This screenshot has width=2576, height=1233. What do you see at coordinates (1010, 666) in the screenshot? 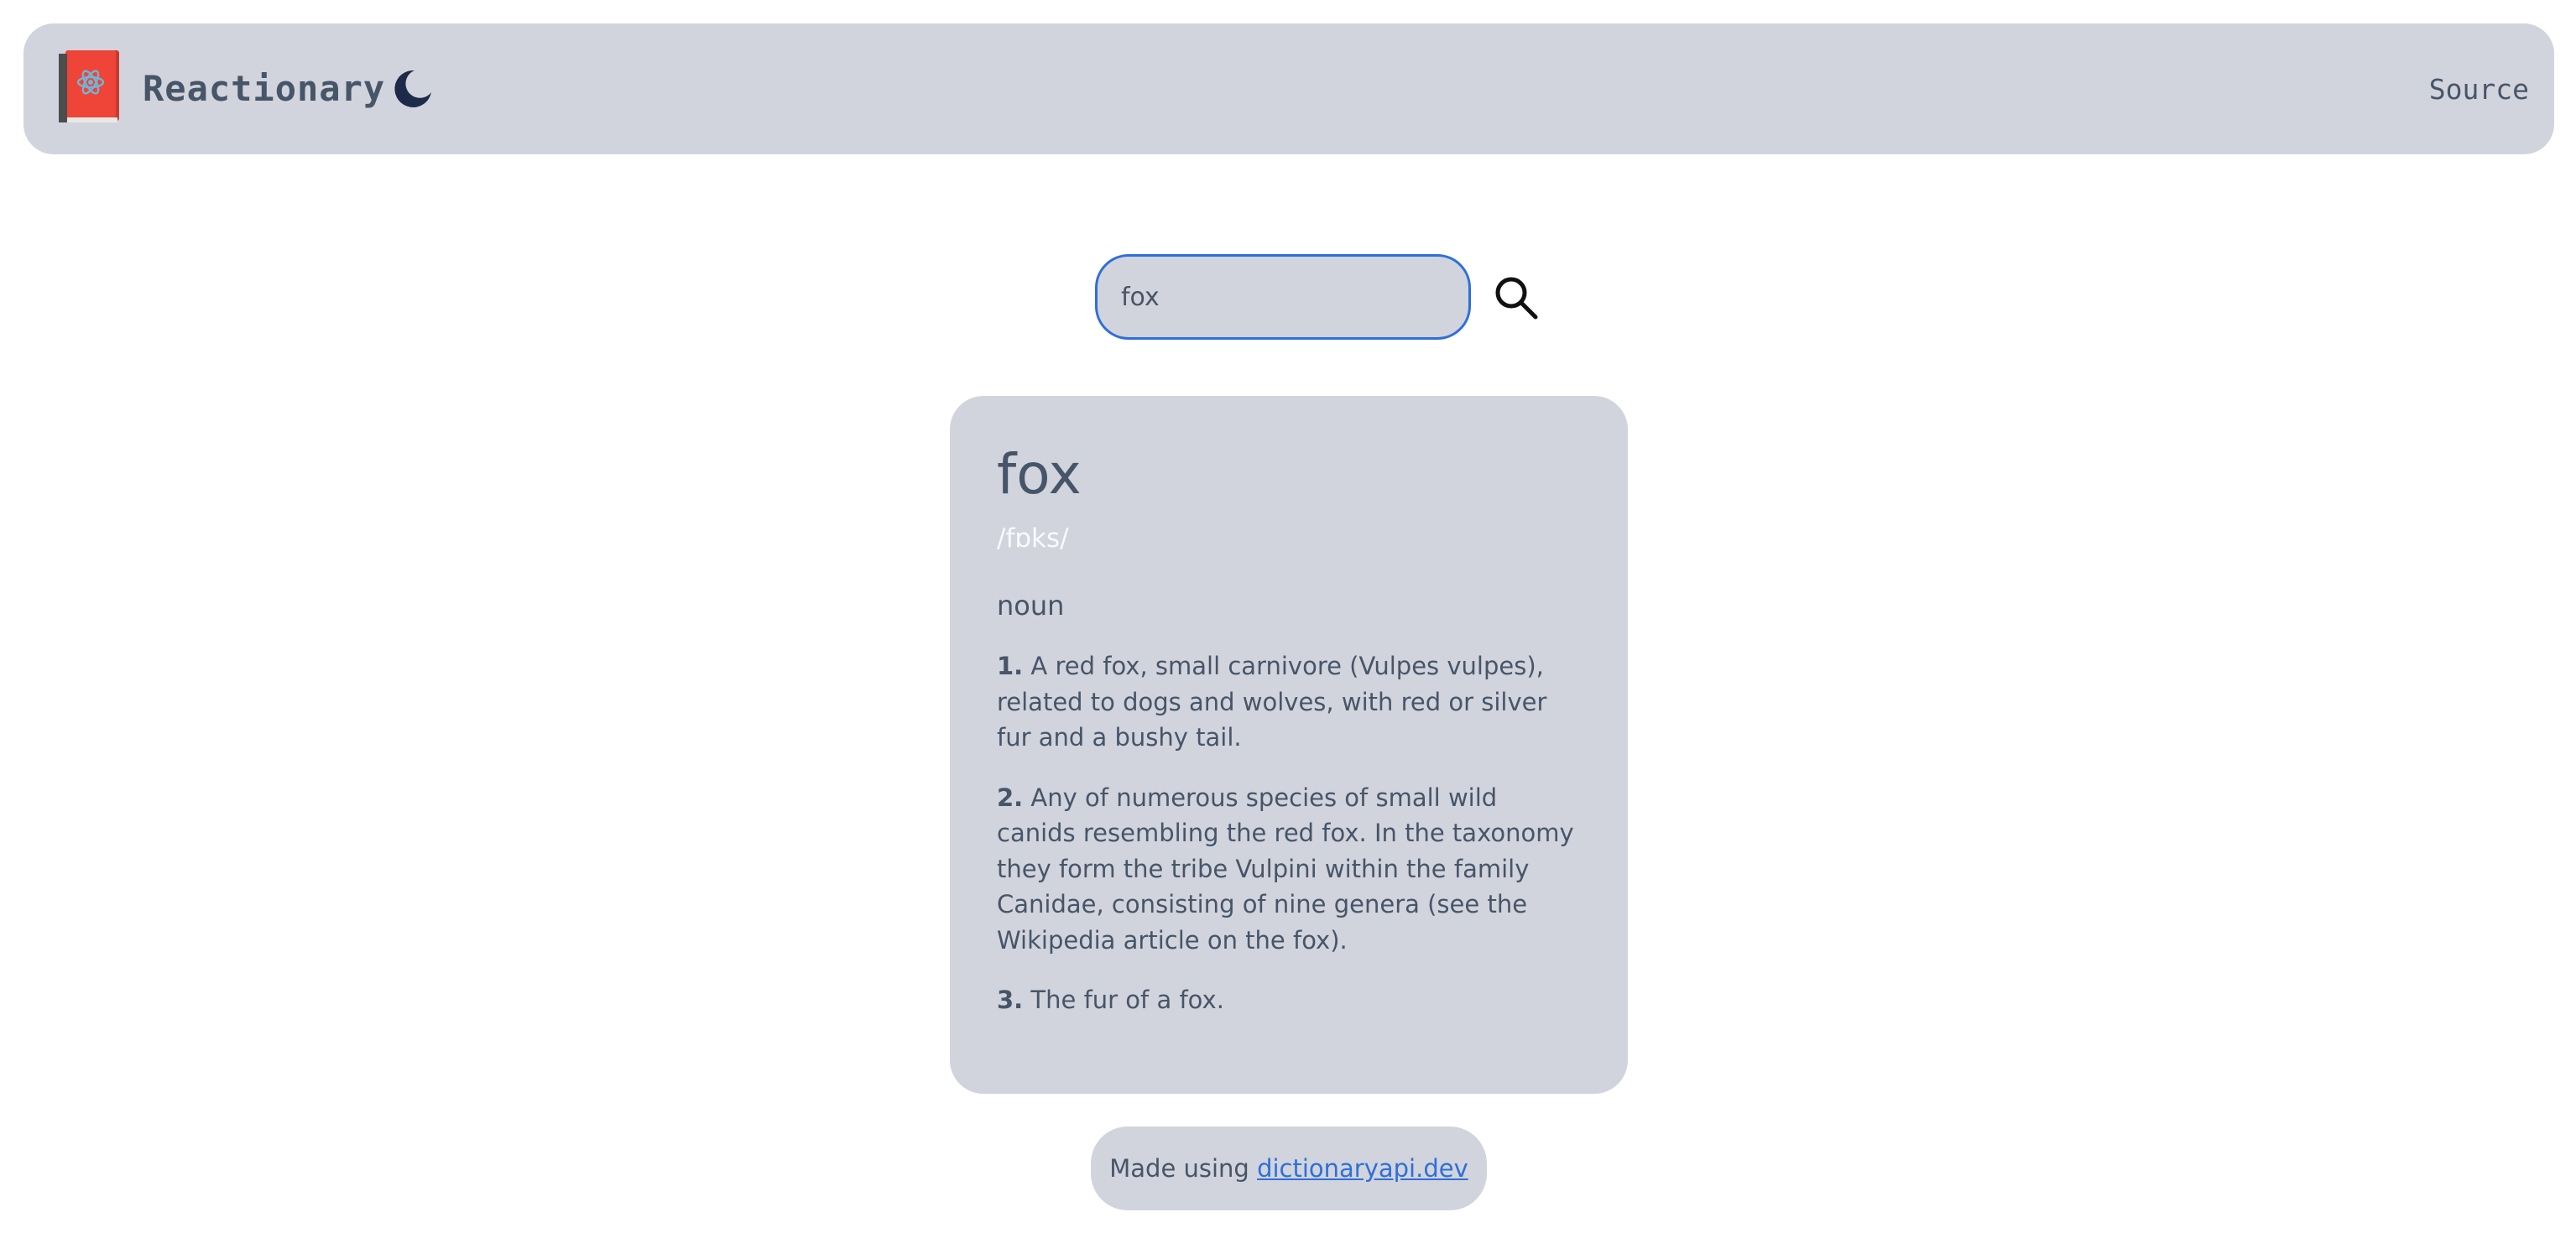
I see `definition-number: 1.` at bounding box center [1010, 666].